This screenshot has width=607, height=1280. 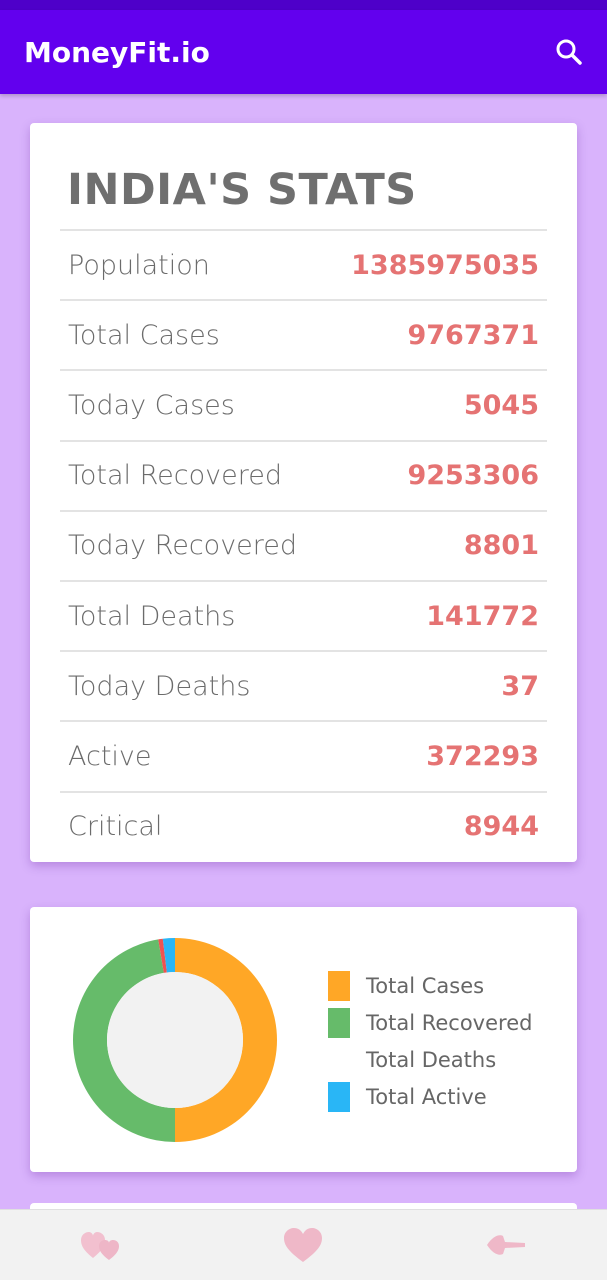 What do you see at coordinates (151, 405) in the screenshot?
I see `stat-label: Today Cases` at bounding box center [151, 405].